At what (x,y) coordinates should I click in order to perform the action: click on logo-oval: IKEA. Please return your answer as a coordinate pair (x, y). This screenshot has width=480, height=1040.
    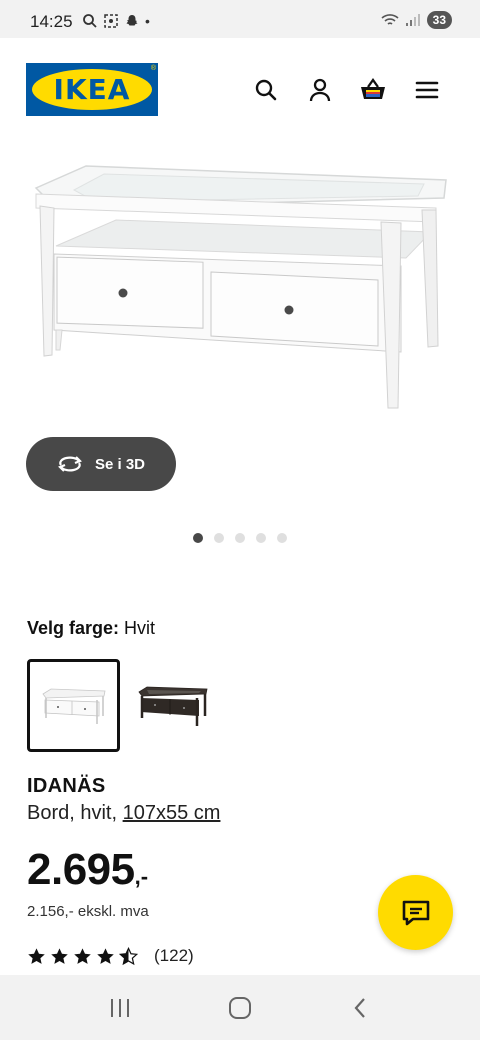
    Looking at the image, I should click on (92, 89).